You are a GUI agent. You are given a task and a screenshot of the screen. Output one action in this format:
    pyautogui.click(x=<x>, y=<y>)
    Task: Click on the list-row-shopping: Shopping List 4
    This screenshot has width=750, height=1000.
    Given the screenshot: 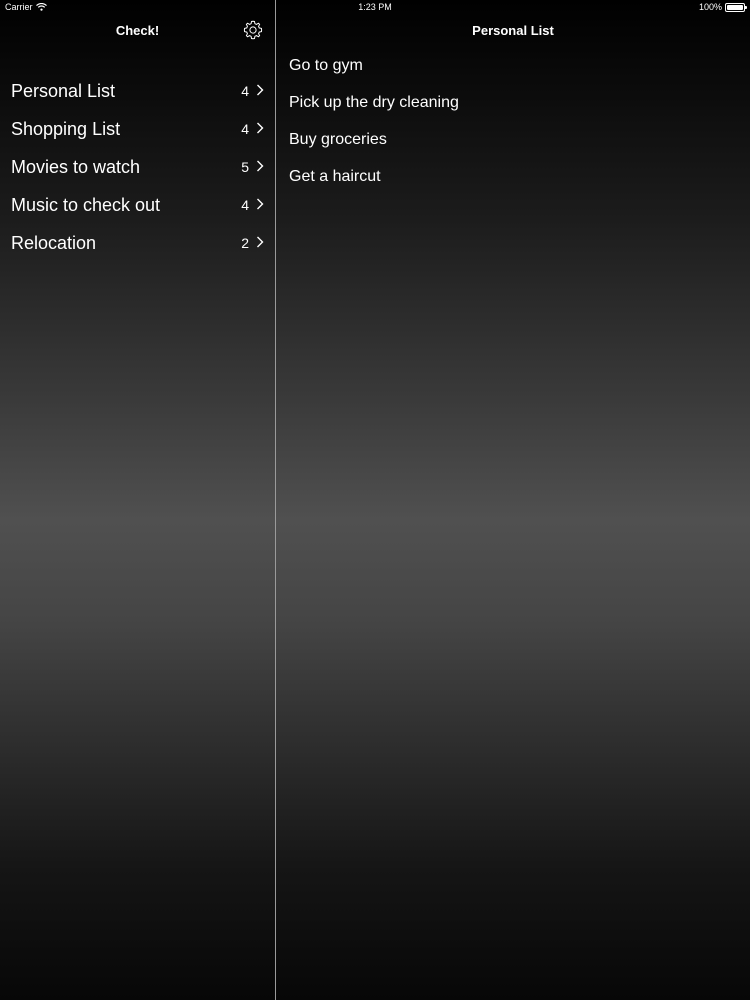 What is the action you would take?
    pyautogui.click(x=137, y=129)
    